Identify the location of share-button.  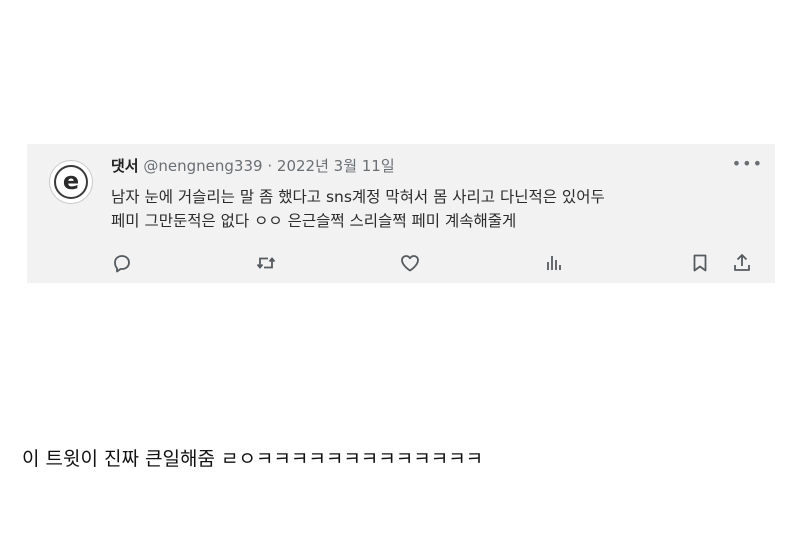
(742, 263).